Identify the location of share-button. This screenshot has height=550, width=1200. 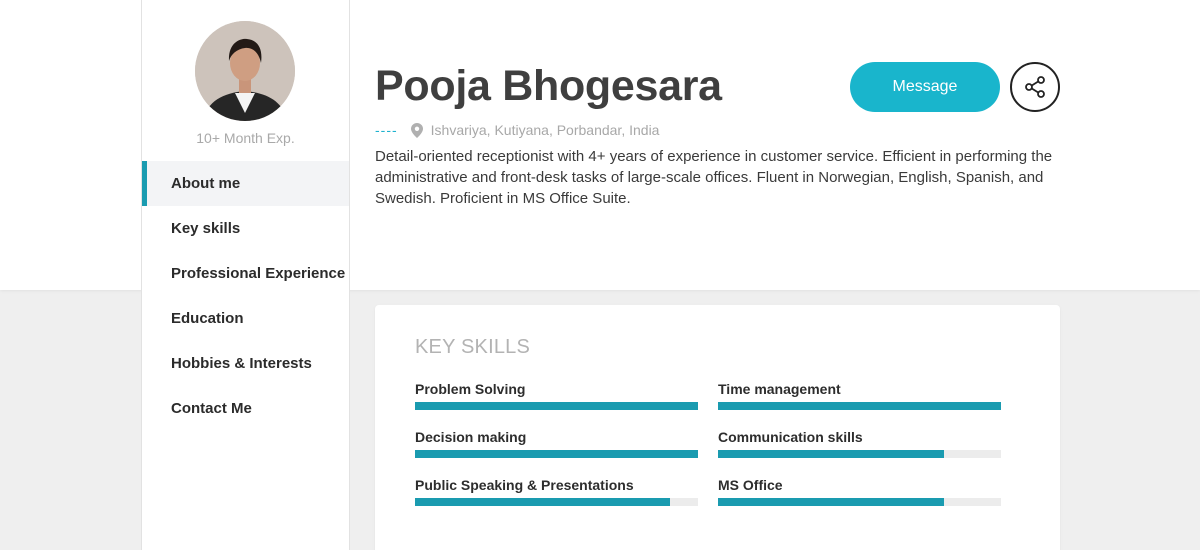
(1035, 87).